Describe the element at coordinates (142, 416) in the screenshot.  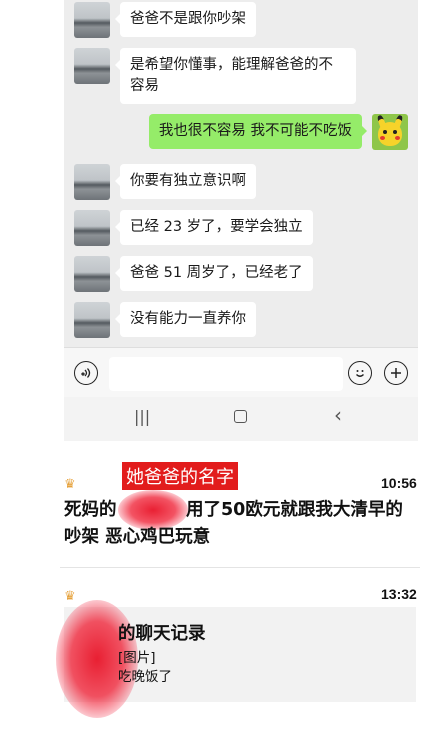
I see `recent-apps-button: |||` at that location.